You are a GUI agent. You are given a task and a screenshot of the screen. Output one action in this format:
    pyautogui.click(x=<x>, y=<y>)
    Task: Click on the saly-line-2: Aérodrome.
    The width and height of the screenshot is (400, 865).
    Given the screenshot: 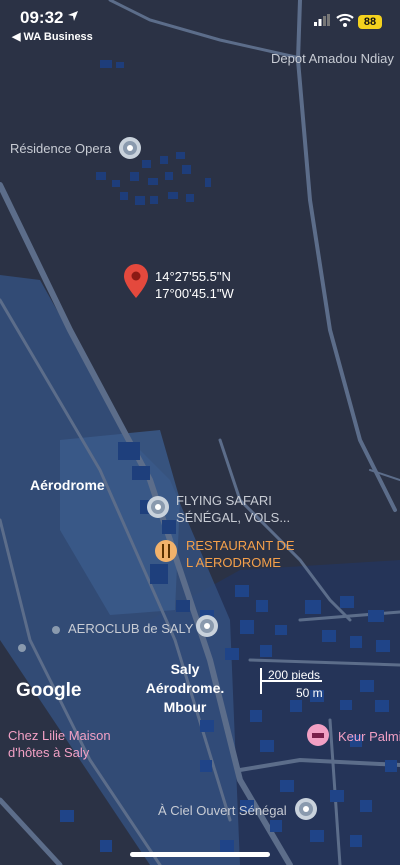 What is the action you would take?
    pyautogui.click(x=185, y=688)
    